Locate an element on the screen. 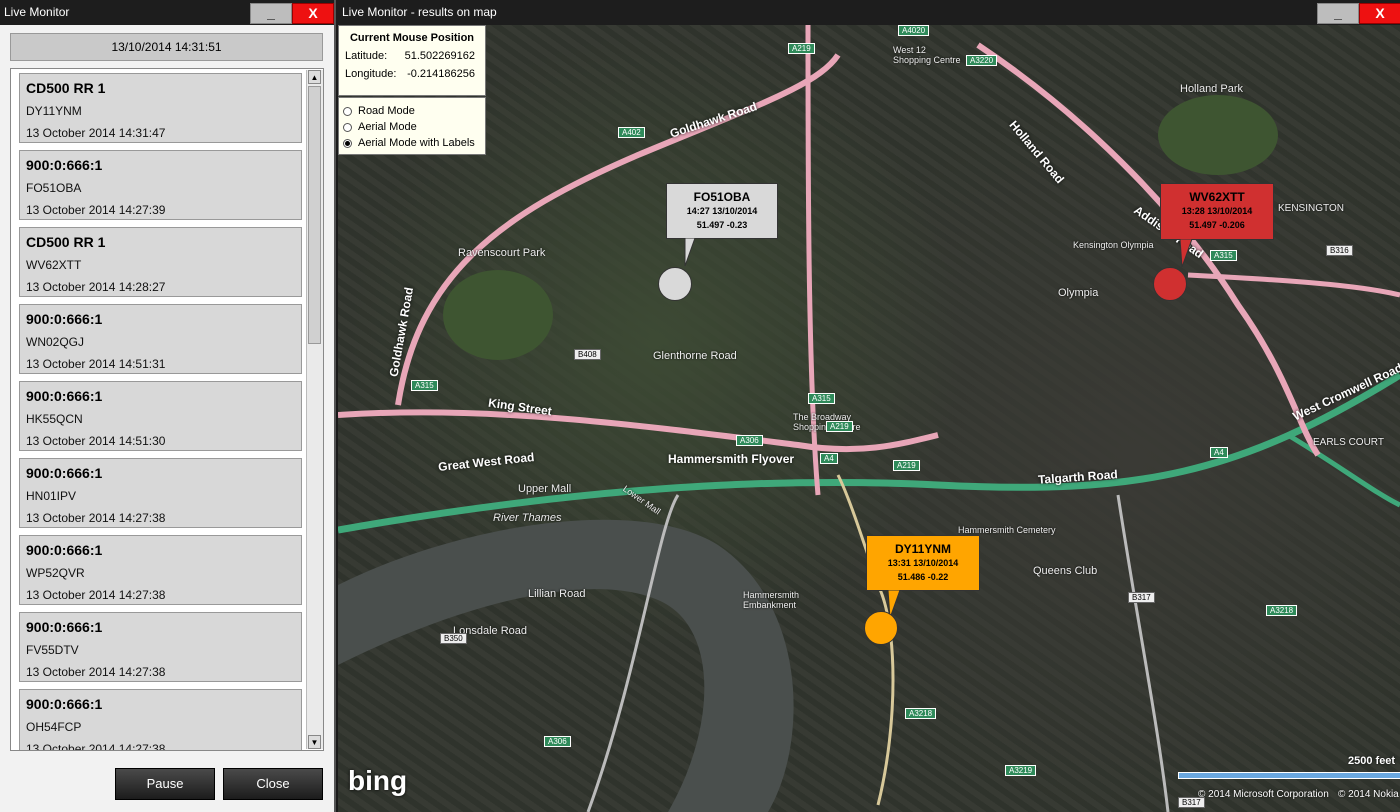 This screenshot has height=812, width=1400. scroll-up-icon: ▲ is located at coordinates (314, 77).